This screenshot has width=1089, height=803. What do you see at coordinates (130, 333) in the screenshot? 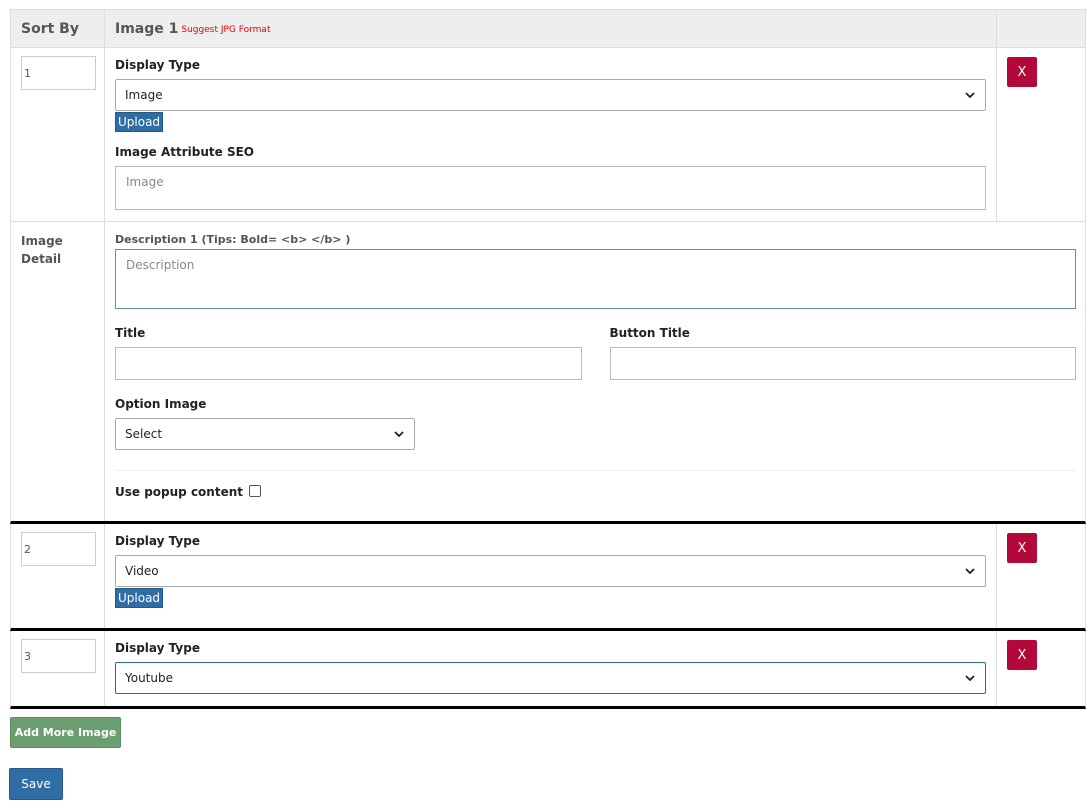
I see `title-label: Title` at bounding box center [130, 333].